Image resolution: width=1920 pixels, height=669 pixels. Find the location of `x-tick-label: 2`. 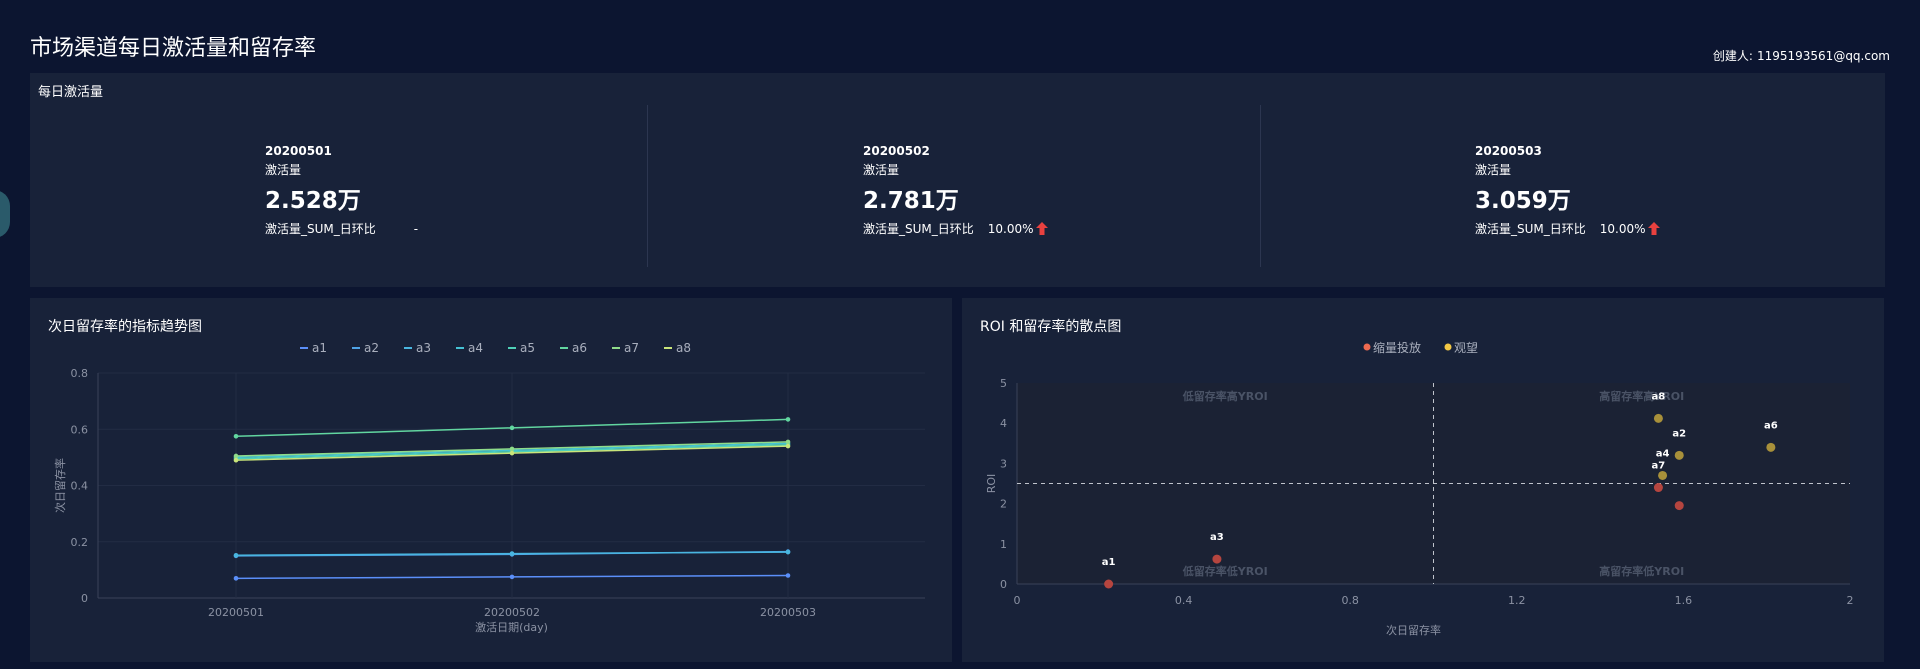

x-tick-label: 2 is located at coordinates (1850, 600).